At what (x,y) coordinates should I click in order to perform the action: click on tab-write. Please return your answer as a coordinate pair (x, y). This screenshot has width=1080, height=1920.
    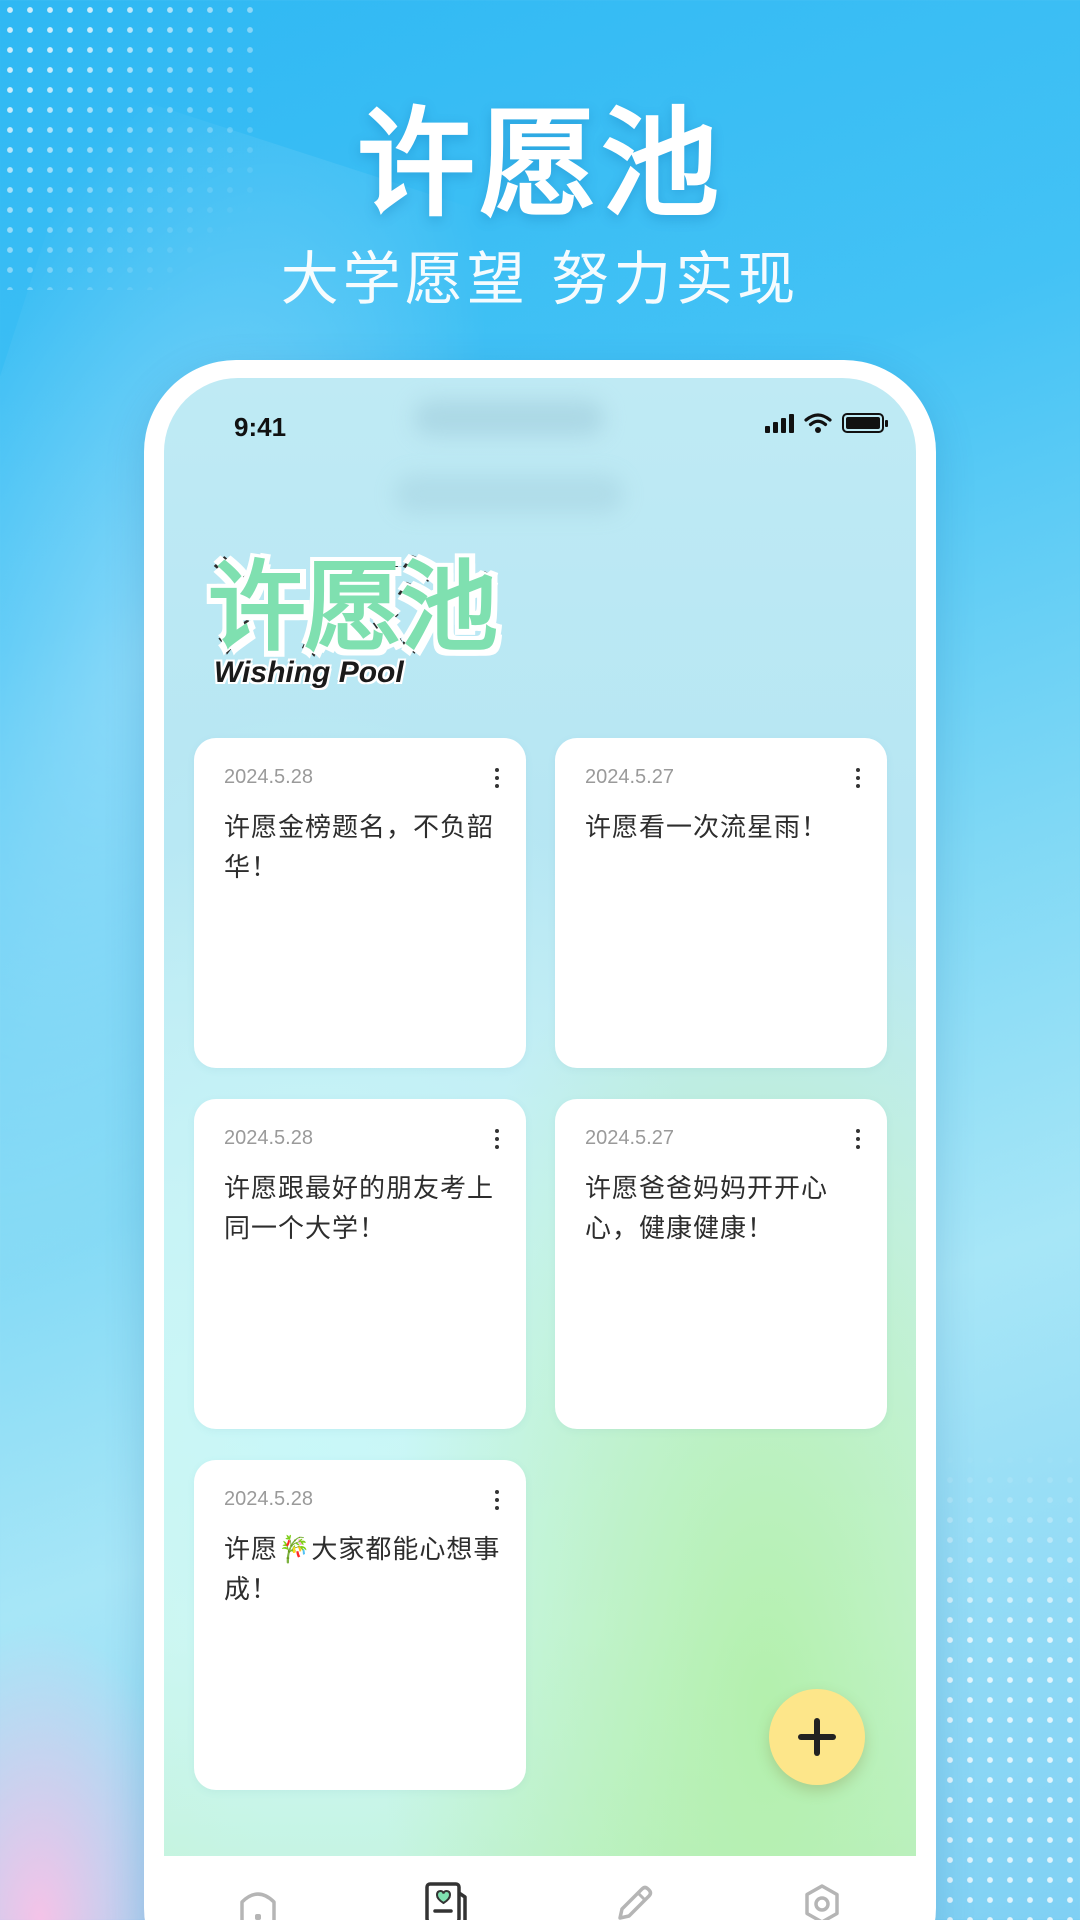
    Looking at the image, I should click on (634, 1900).